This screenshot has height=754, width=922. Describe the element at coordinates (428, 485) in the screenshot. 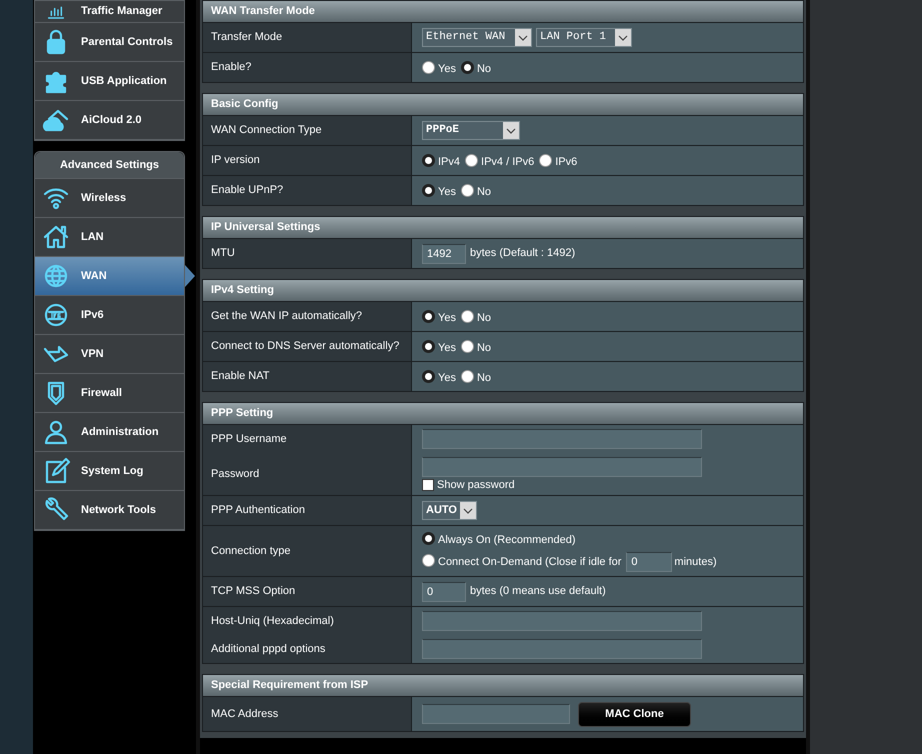

I see `checkbox` at that location.